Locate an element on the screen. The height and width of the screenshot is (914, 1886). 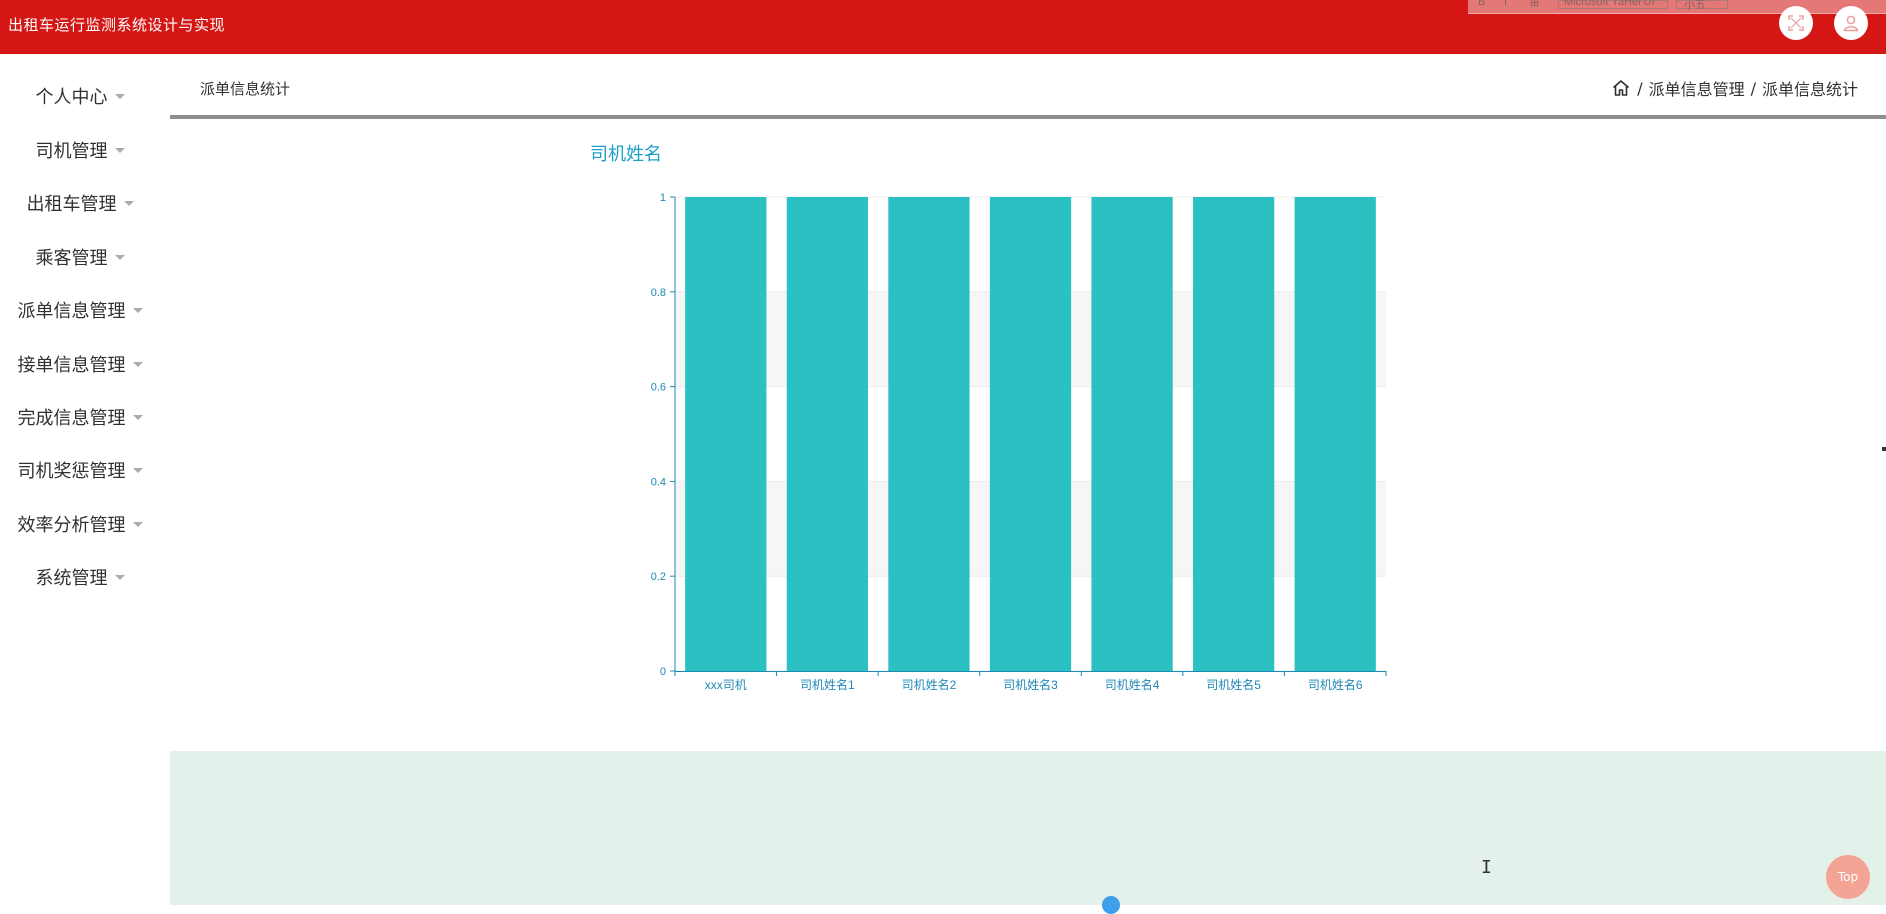
sidebar-item-system-management: 系统管理 is located at coordinates (80, 577).